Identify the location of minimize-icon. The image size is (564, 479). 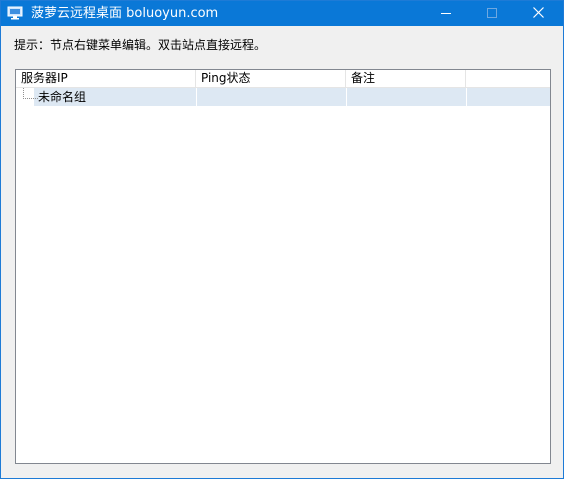
(446, 14).